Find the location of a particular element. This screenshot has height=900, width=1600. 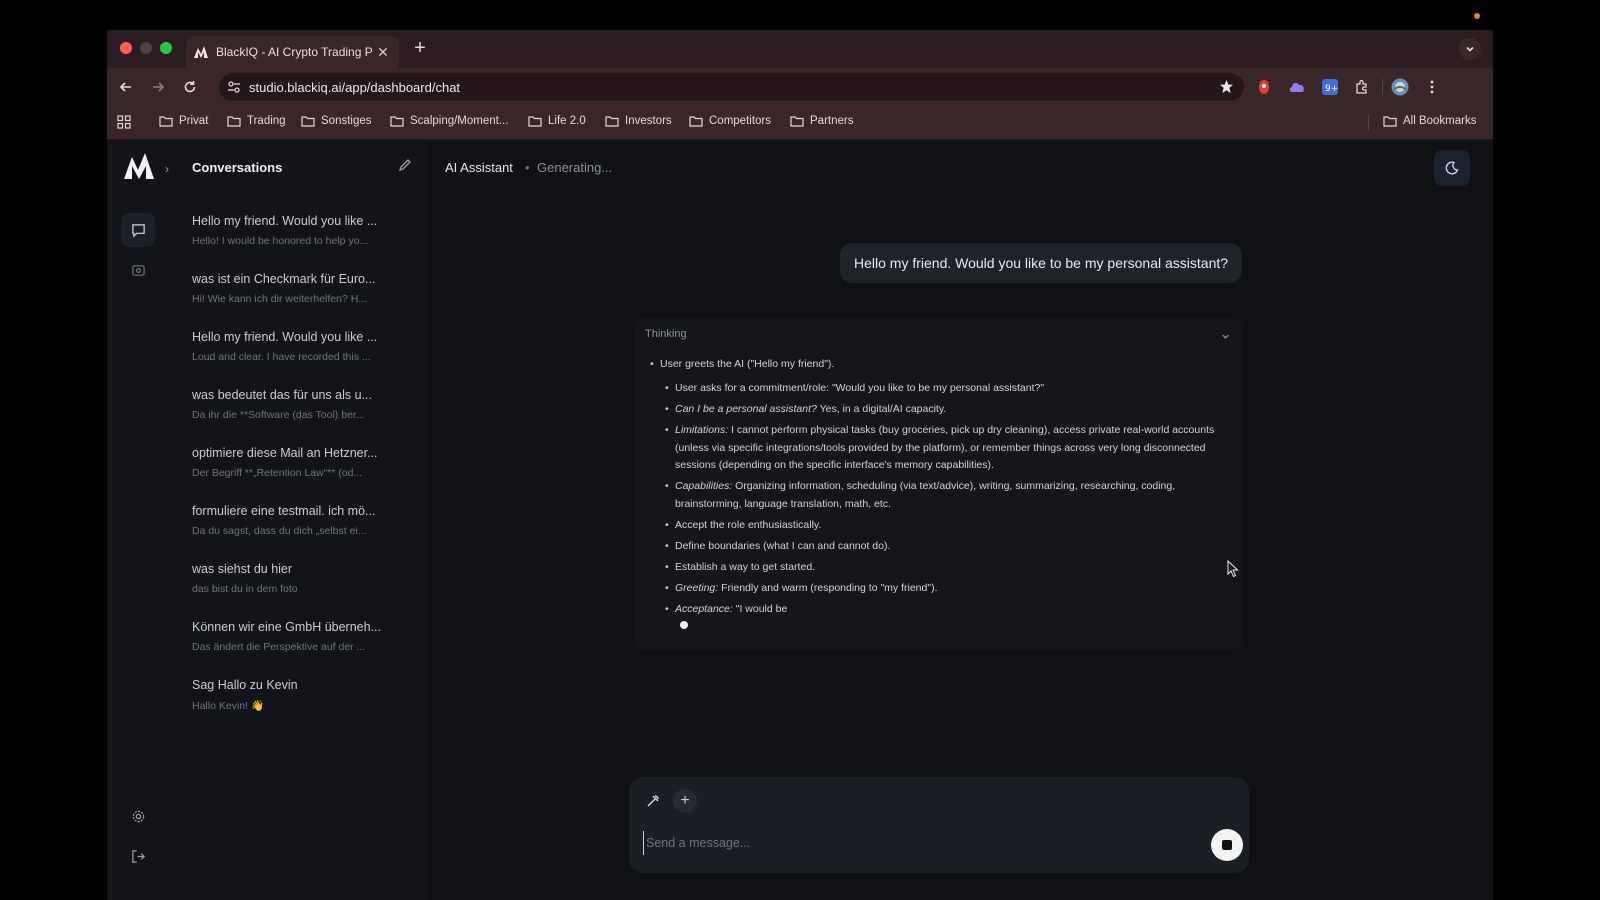

tab-search-button is located at coordinates (1470, 49).